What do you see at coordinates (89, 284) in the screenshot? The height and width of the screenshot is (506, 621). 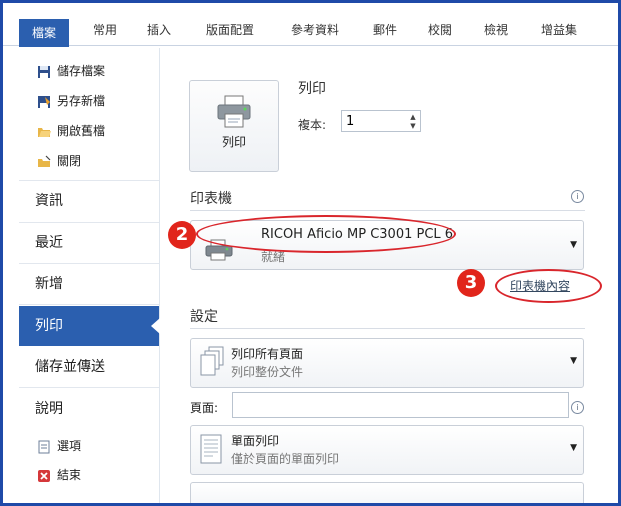 I see `sidebar-item-new: 新增` at bounding box center [89, 284].